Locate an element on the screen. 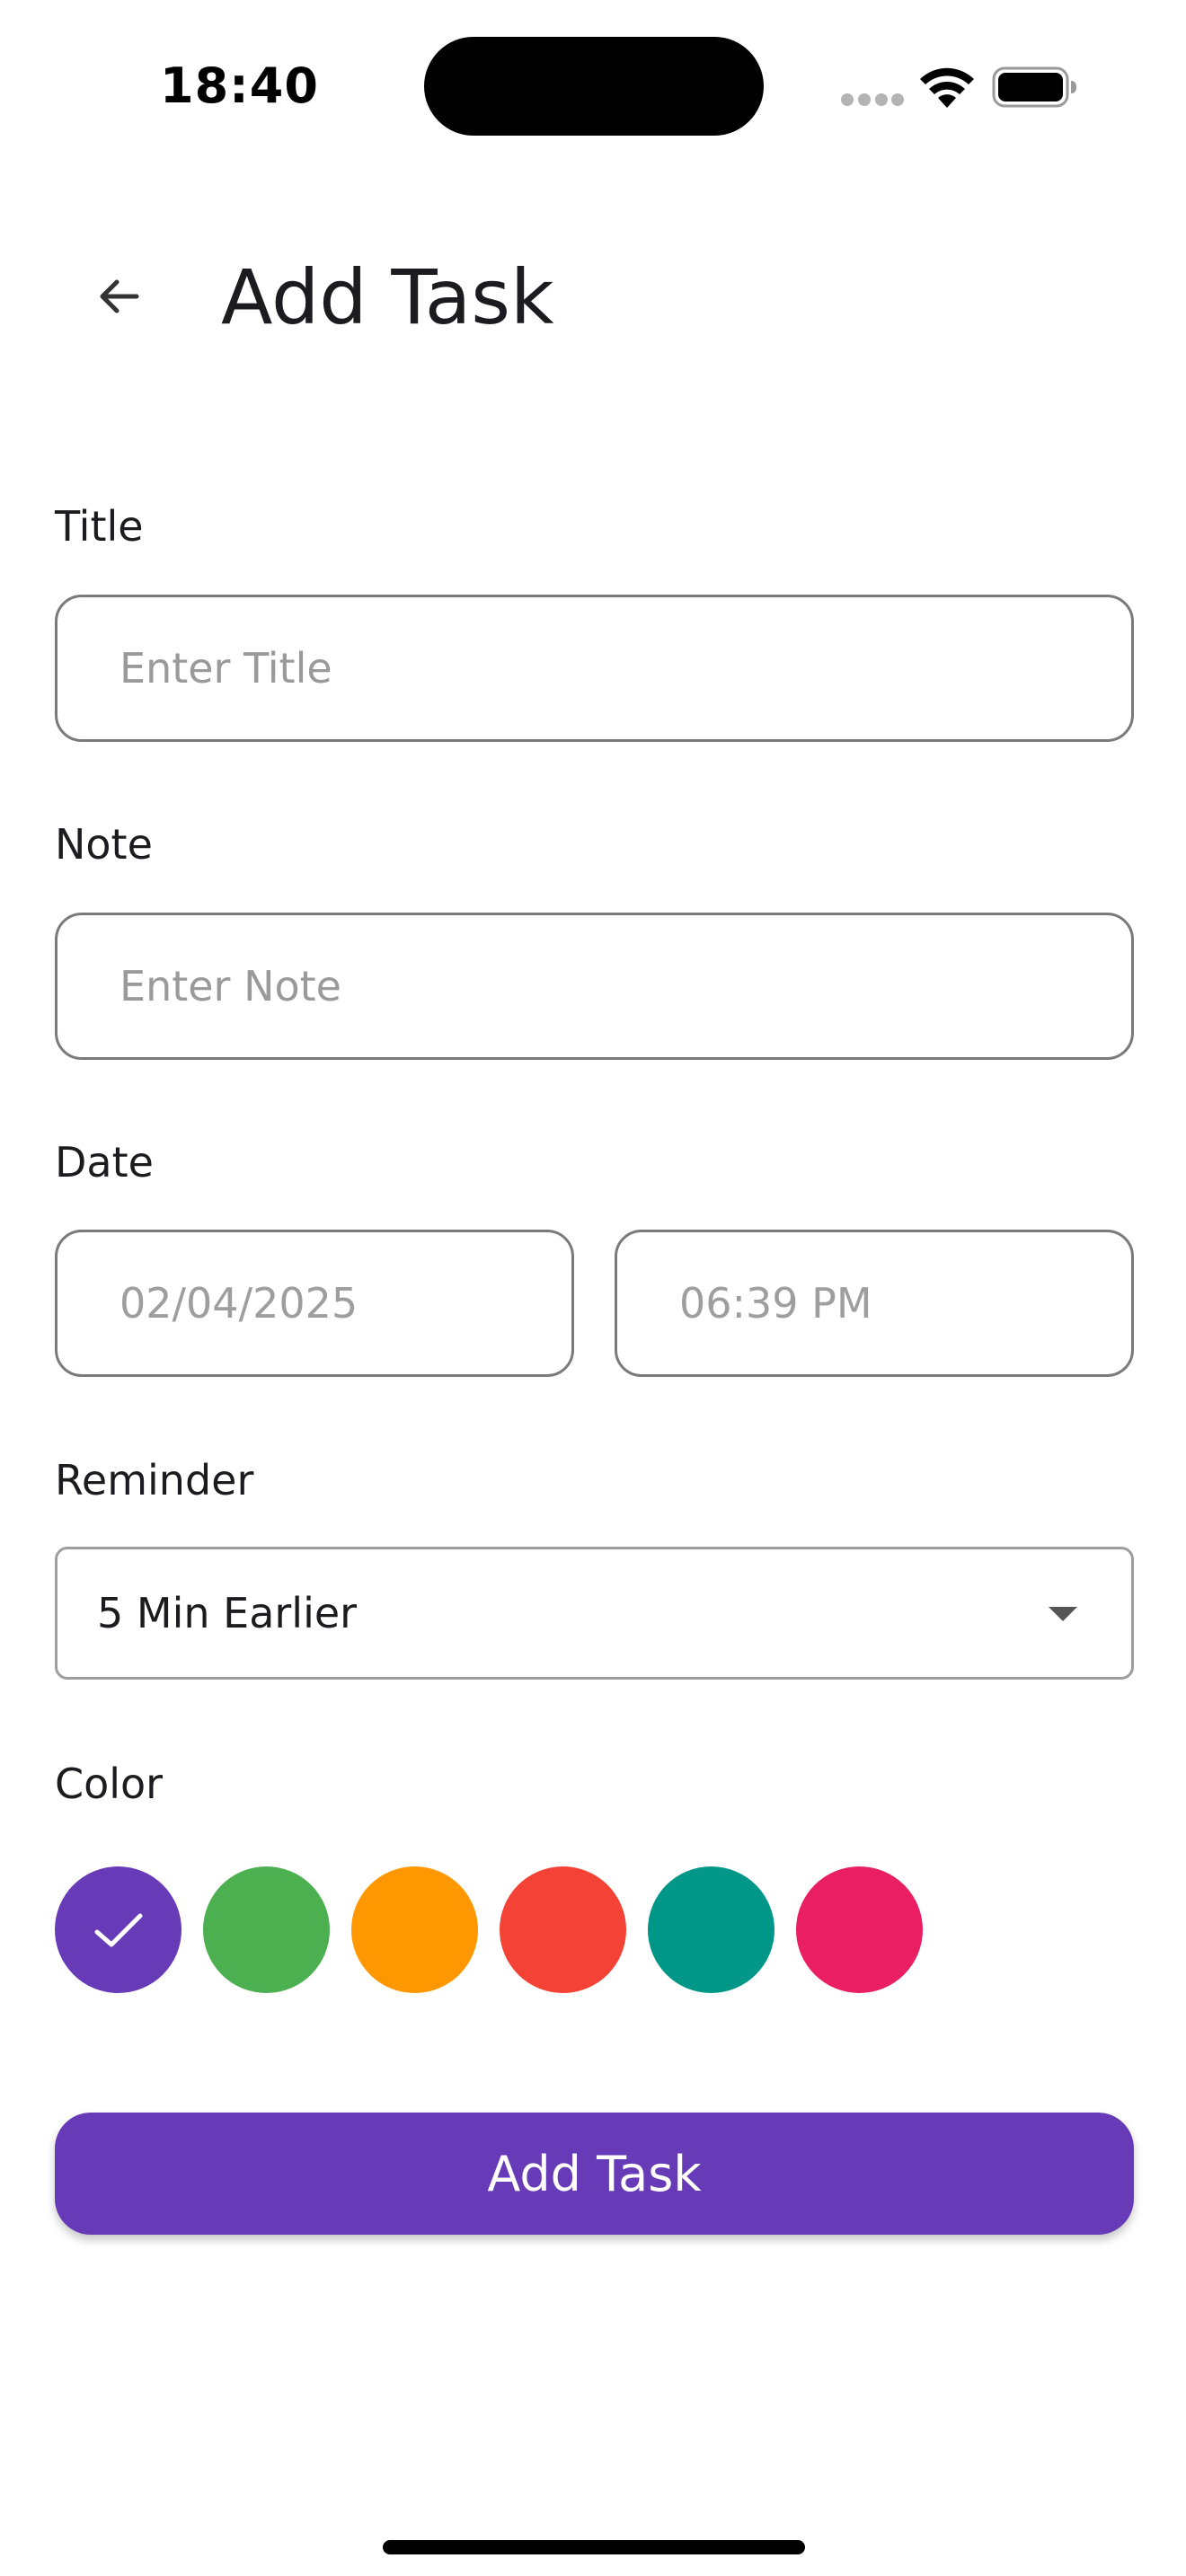  note-field is located at coordinates (594, 987).